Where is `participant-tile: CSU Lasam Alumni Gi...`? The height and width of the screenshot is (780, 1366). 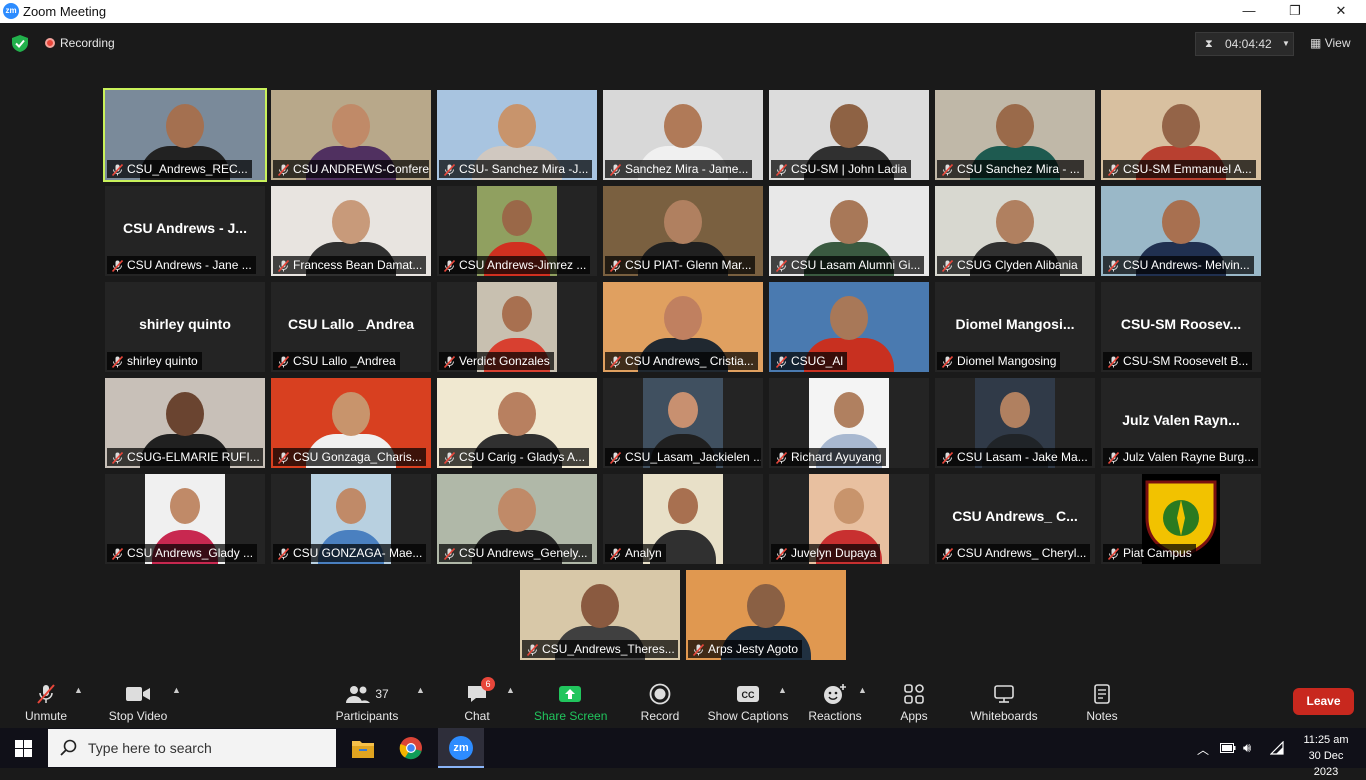 participant-tile: CSU Lasam Alumni Gi... is located at coordinates (849, 231).